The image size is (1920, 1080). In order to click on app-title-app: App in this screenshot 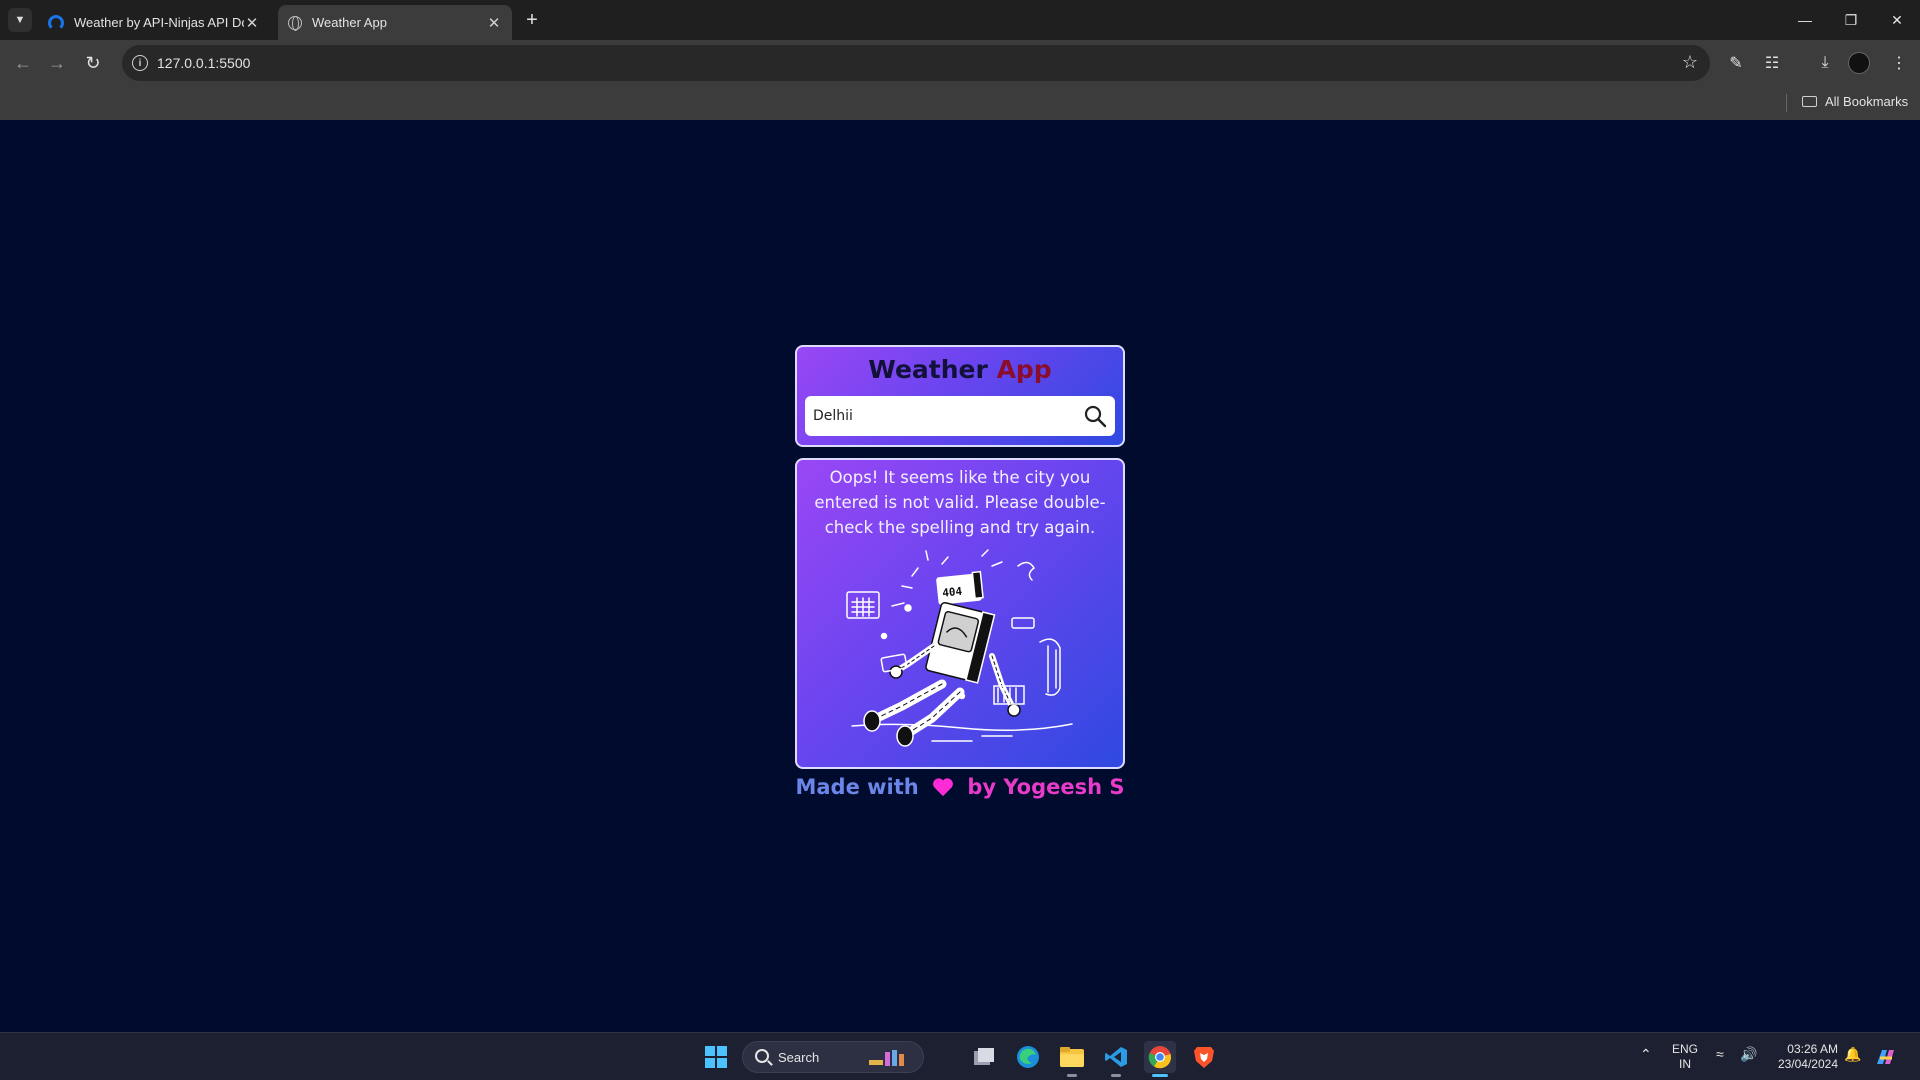, I will do `click(1024, 369)`.